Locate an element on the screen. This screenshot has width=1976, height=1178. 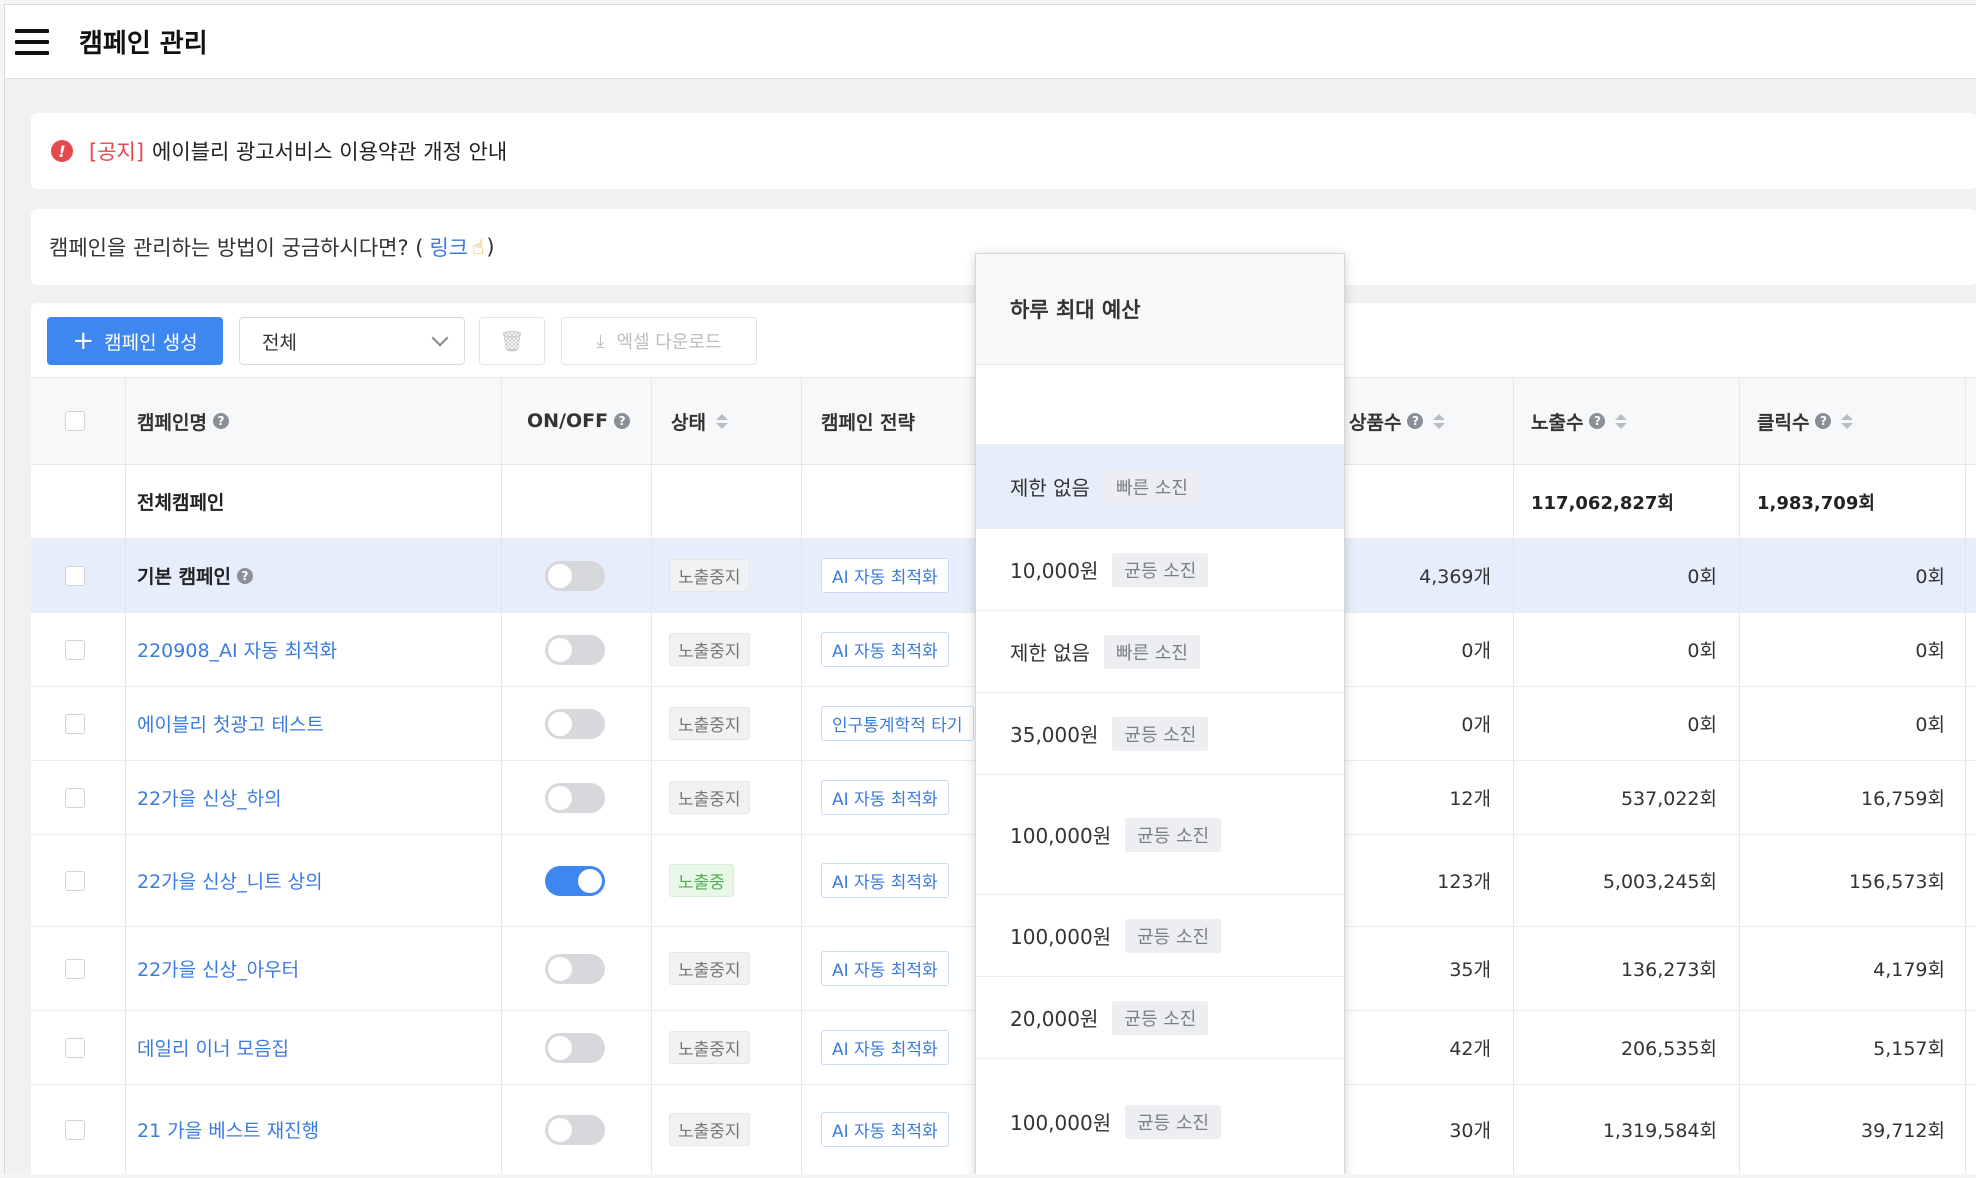
help-paren: ) is located at coordinates (490, 247).